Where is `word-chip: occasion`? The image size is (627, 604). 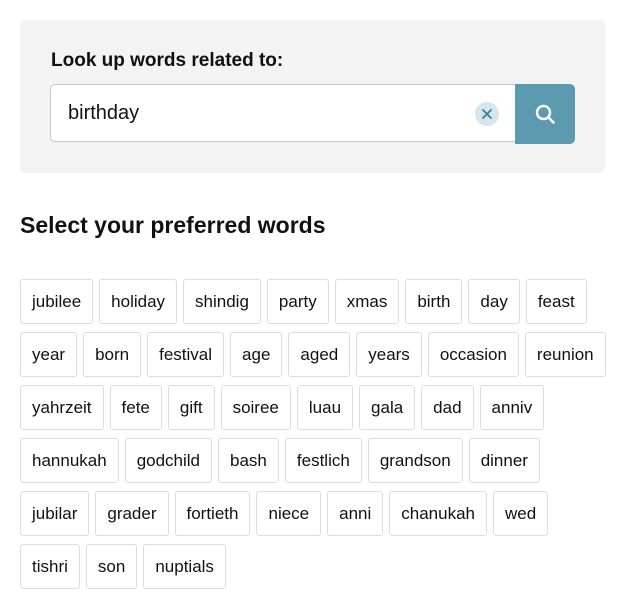 word-chip: occasion is located at coordinates (473, 354).